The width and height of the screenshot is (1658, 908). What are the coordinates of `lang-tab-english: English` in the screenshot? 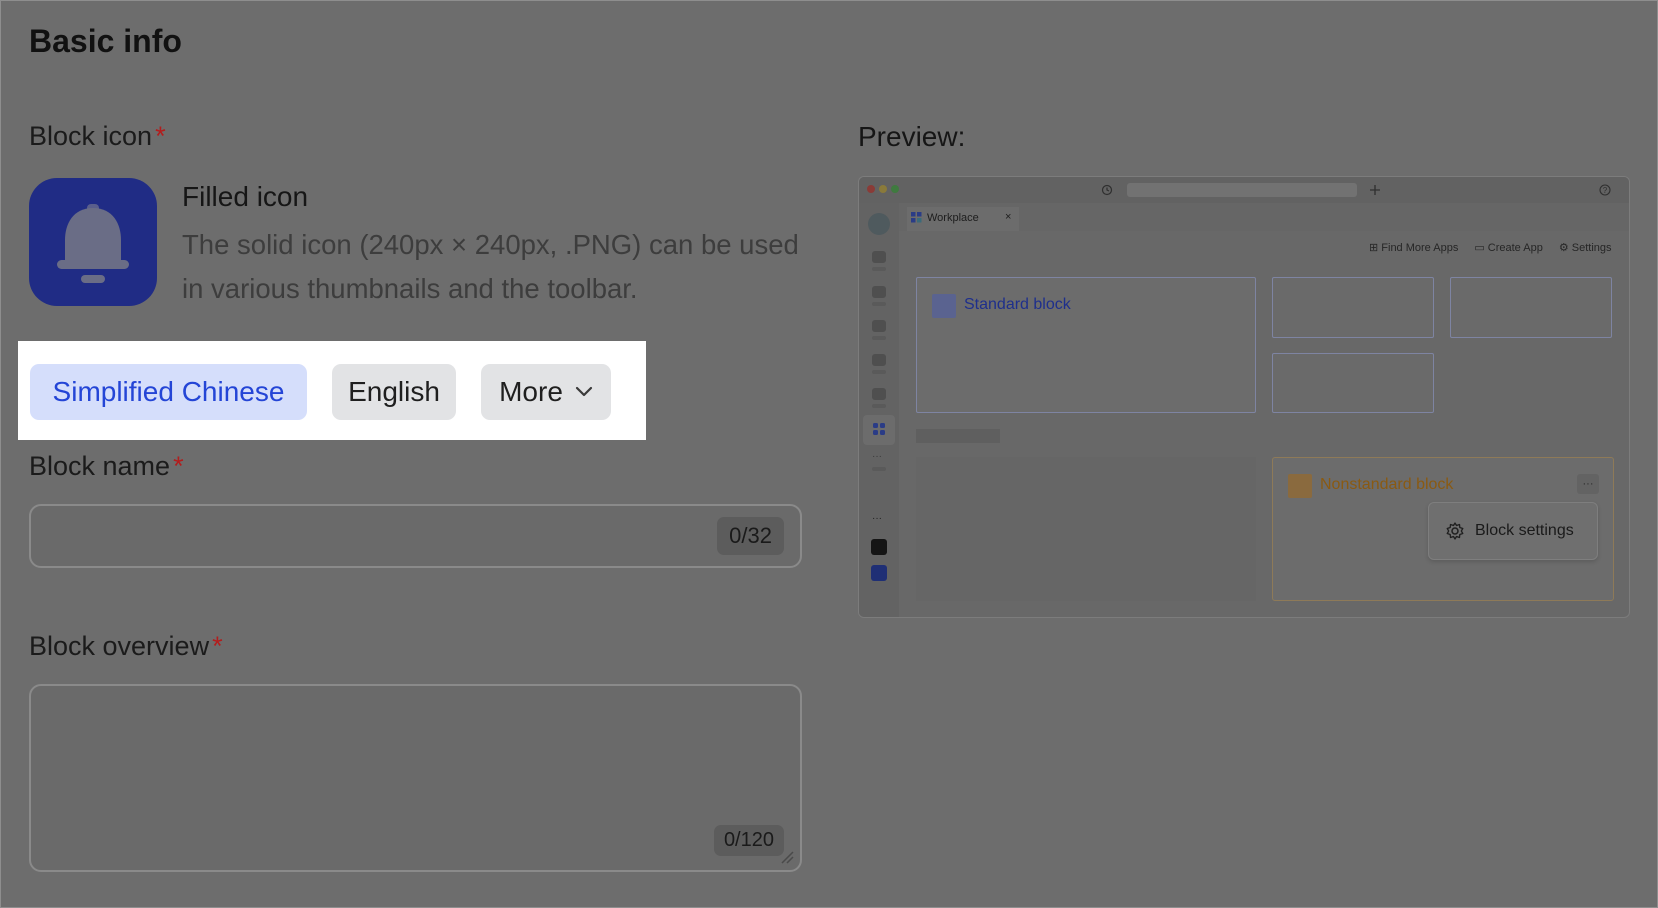 It's located at (394, 392).